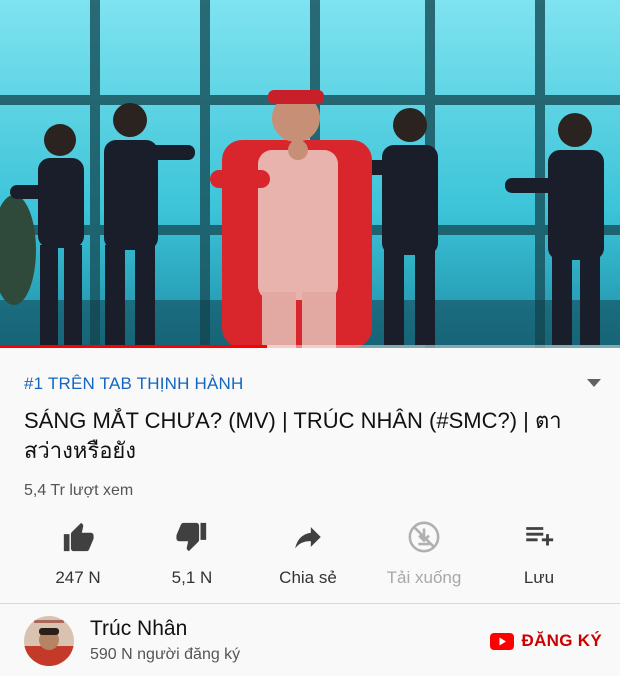 The height and width of the screenshot is (676, 620). I want to click on youtube-logo-icon, so click(501, 641).